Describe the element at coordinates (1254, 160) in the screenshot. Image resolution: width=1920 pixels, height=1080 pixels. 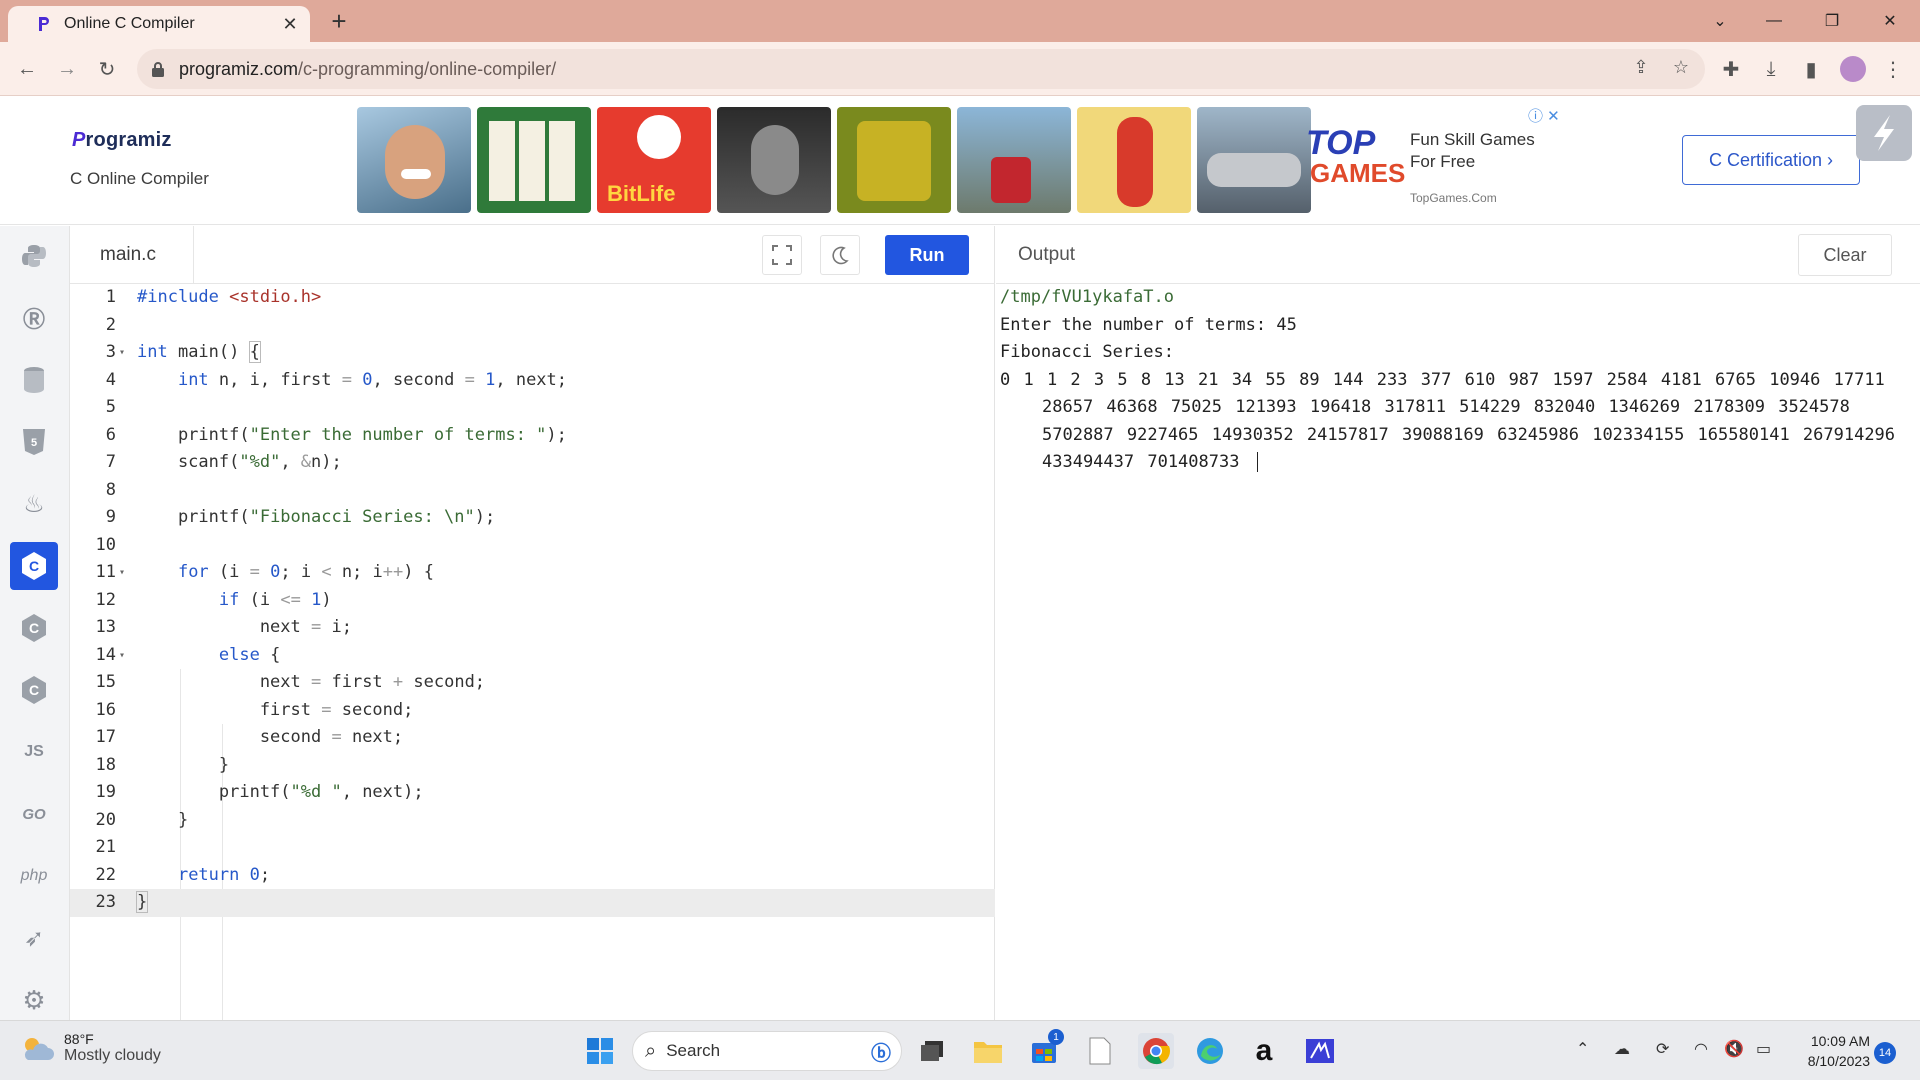
I see `ad-tile-car-icon` at that location.